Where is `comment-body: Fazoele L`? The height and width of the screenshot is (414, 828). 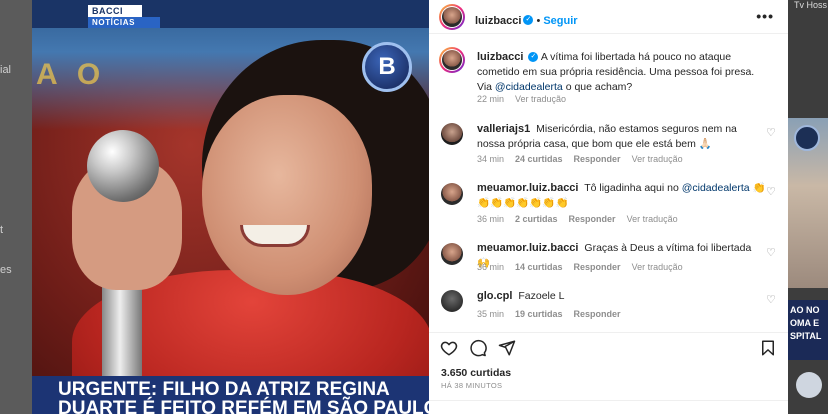 comment-body: Fazoele L is located at coordinates (541, 296).